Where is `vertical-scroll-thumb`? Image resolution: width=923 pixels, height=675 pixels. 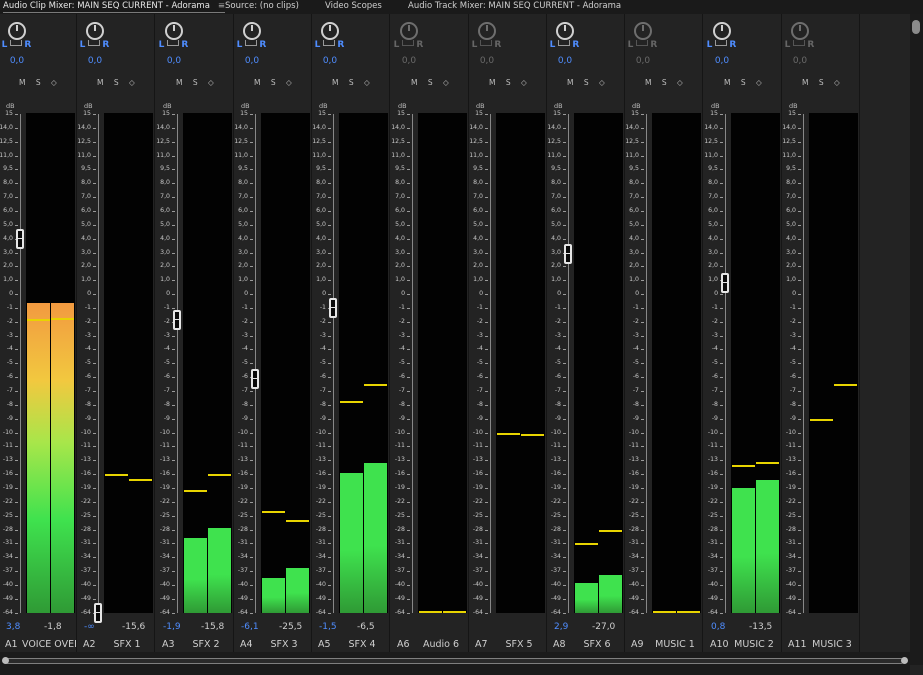
vertical-scroll-thumb is located at coordinates (916, 27).